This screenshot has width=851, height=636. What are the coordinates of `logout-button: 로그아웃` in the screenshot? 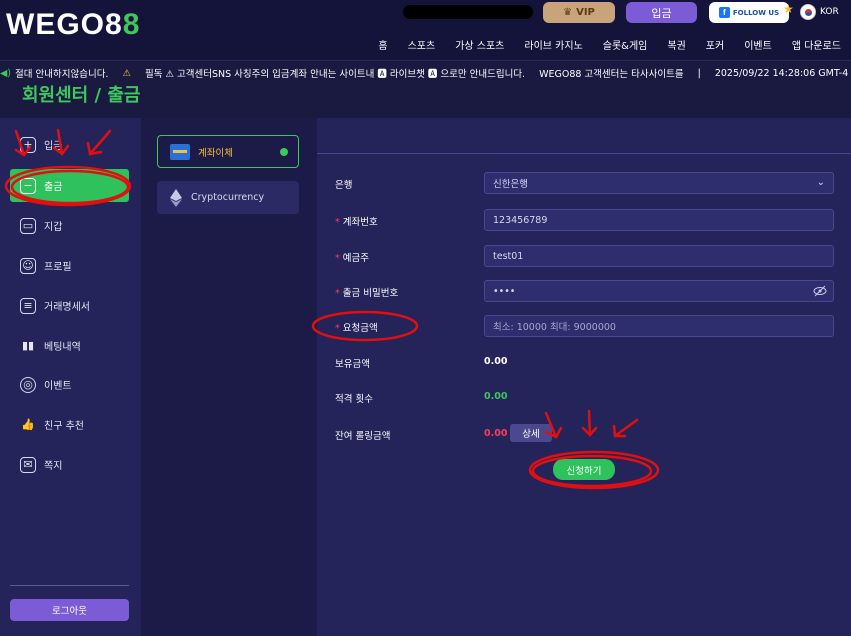 It's located at (69, 610).